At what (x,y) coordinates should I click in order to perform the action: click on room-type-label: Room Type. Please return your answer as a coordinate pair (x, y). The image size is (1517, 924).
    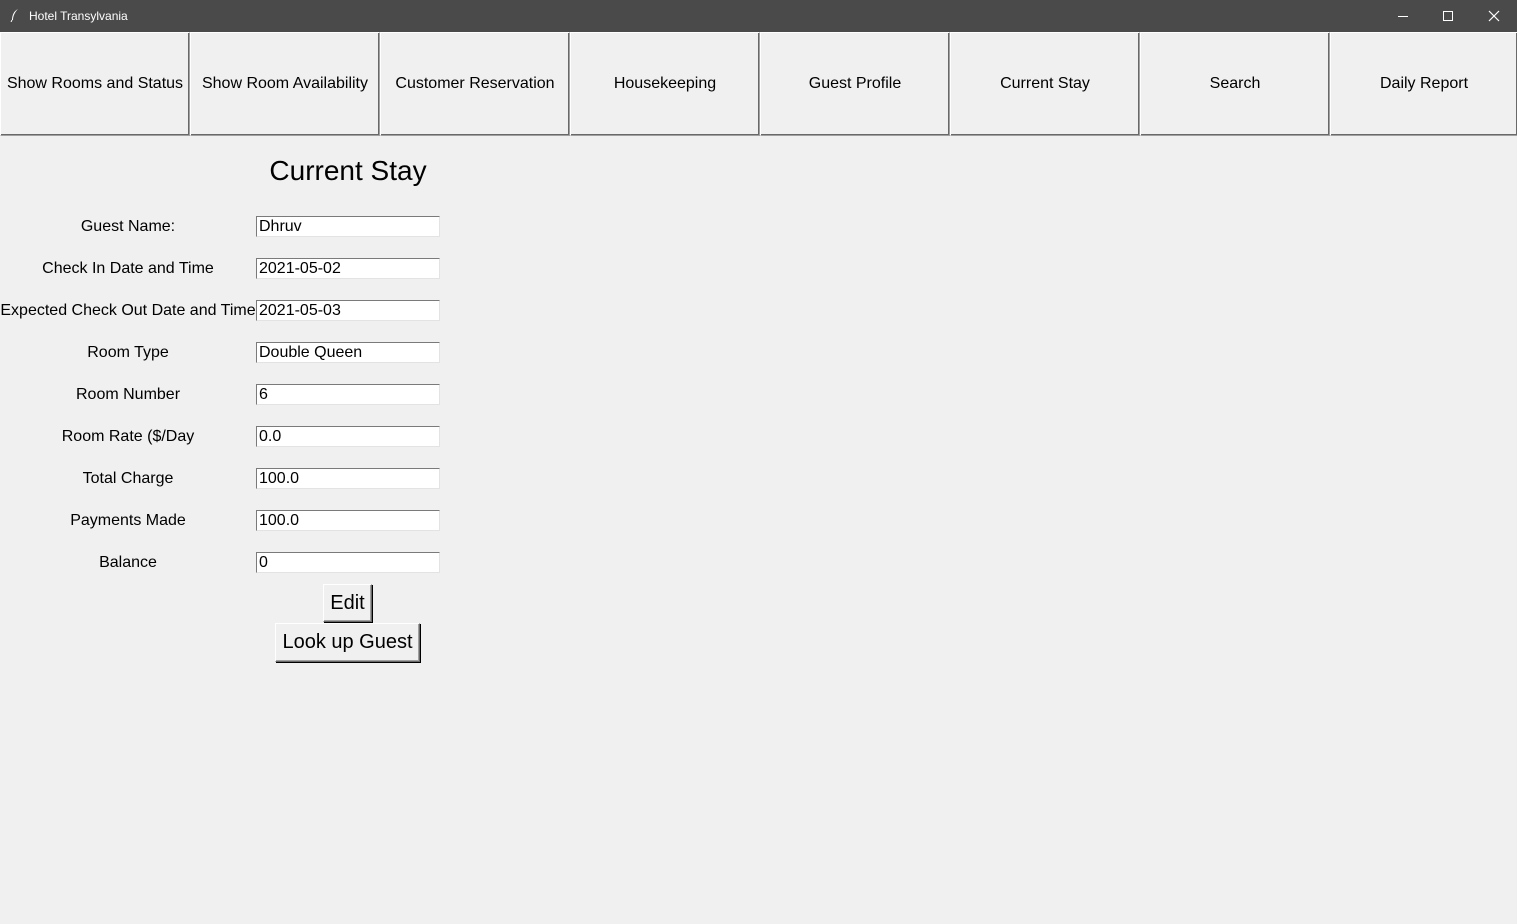
    Looking at the image, I should click on (128, 352).